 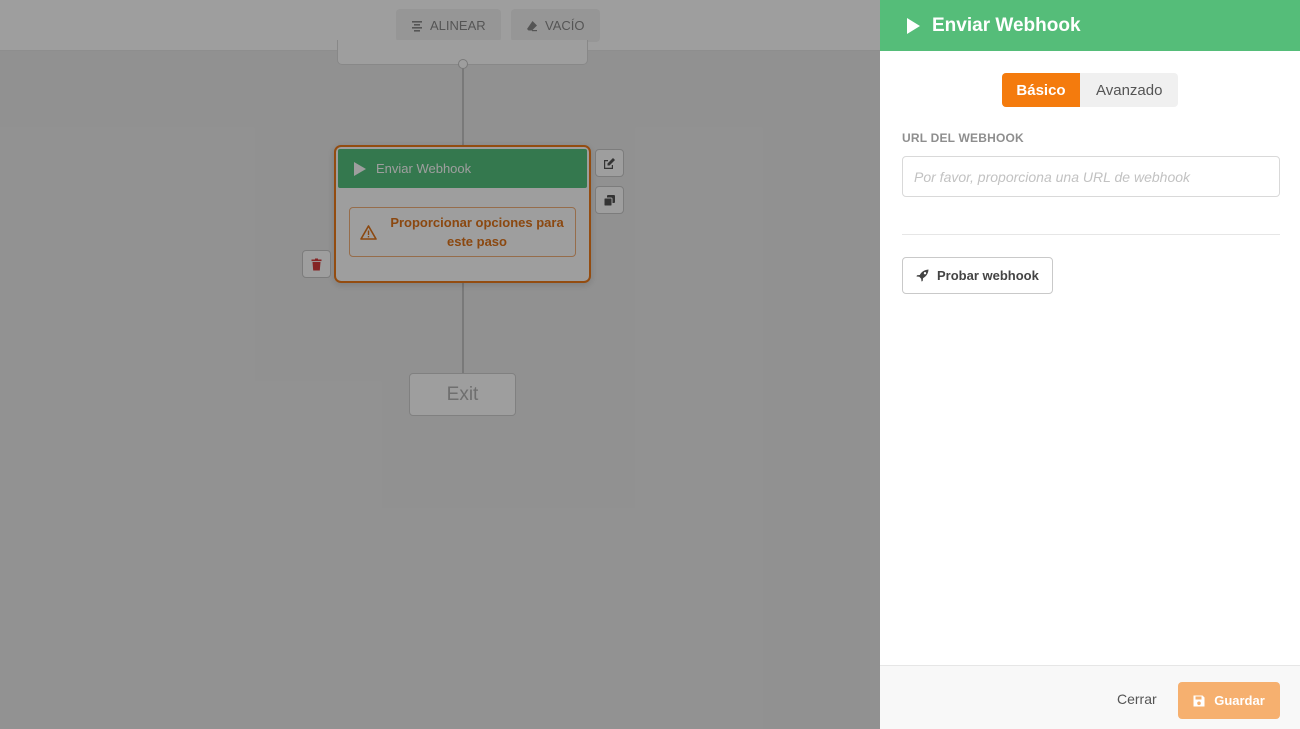 I want to click on tab-advanced: Avanzado, so click(x=1129, y=90).